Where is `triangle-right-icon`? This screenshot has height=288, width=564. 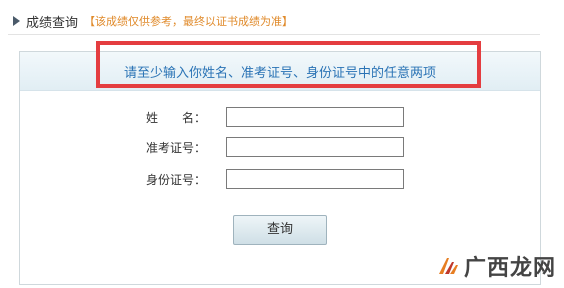
triangle-right-icon is located at coordinates (16, 21).